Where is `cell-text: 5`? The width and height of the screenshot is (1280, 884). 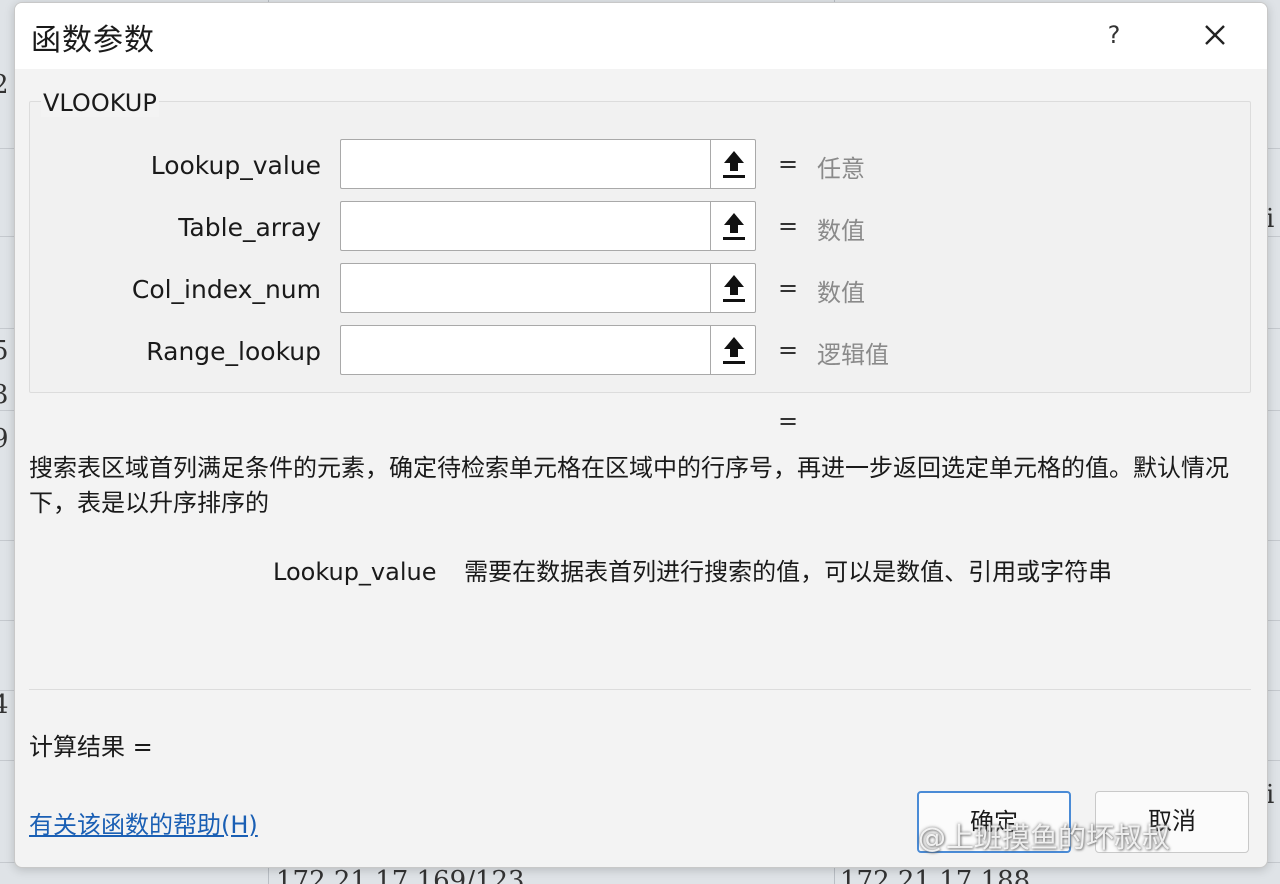 cell-text: 5 is located at coordinates (4, 351).